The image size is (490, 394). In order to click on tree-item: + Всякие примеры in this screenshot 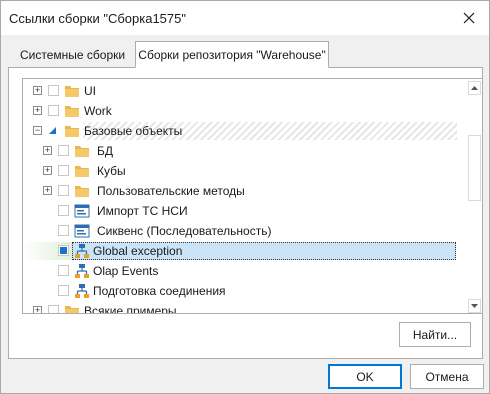, I will do `click(244, 307)`.